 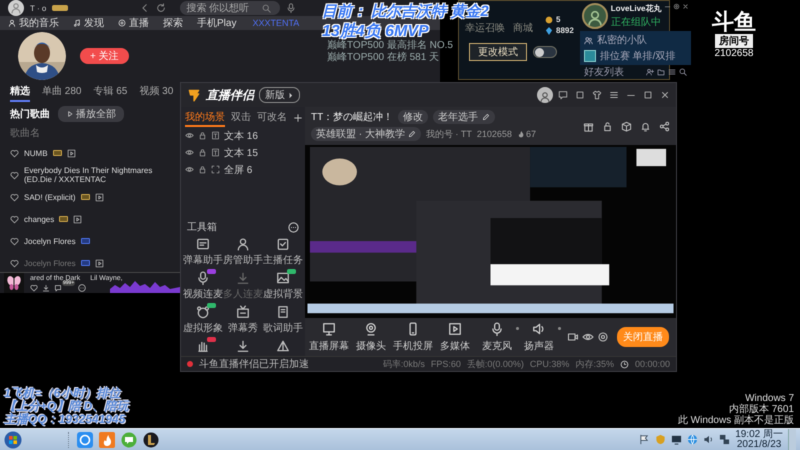 What do you see at coordinates (563, 95) in the screenshot?
I see `message-icon` at bounding box center [563, 95].